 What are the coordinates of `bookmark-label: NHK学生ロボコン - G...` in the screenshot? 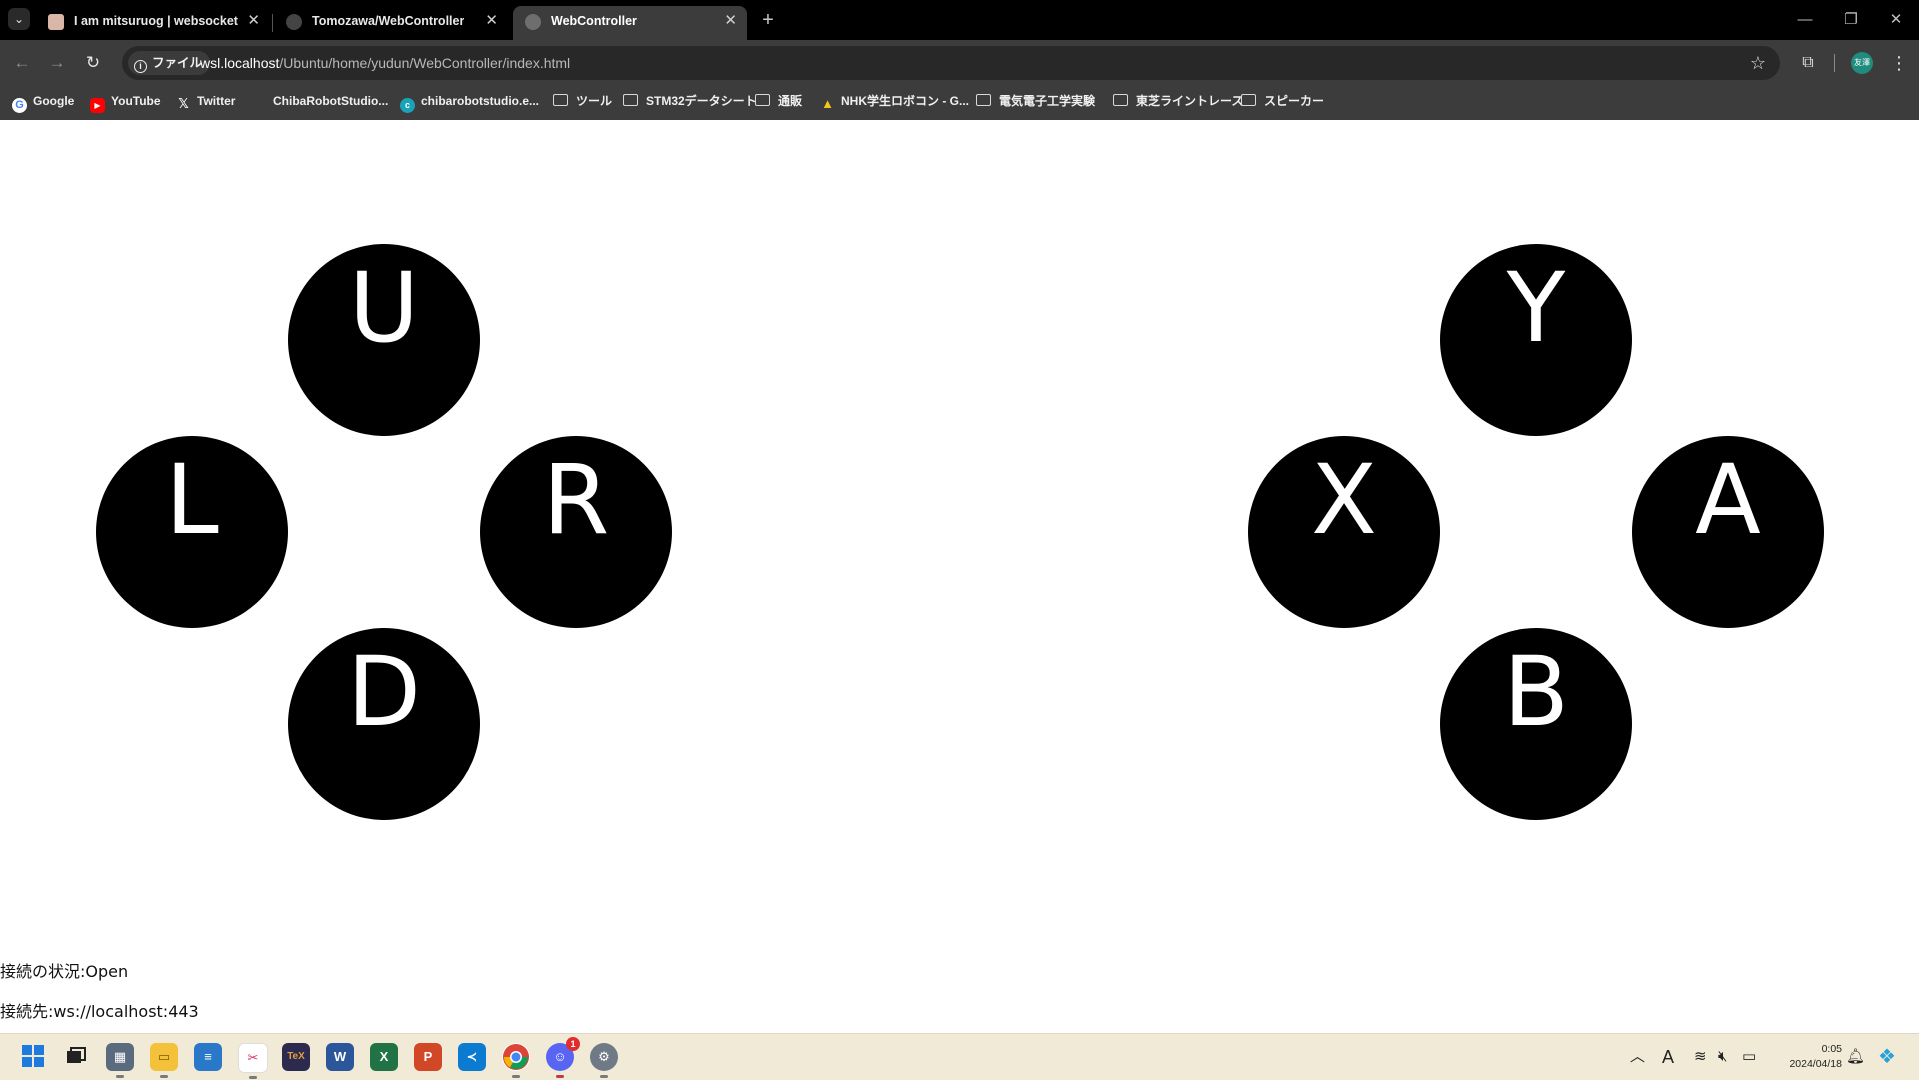 It's located at (905, 101).